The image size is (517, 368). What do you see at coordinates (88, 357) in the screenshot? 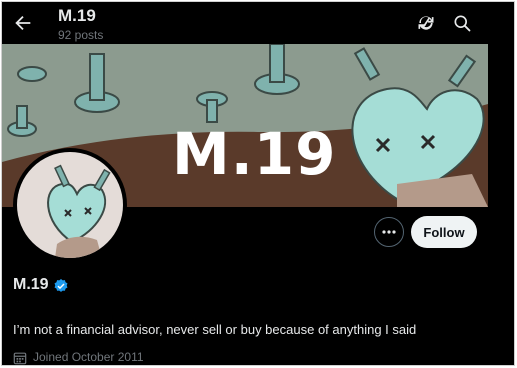
I see `joined-date: Joined October 2011` at bounding box center [88, 357].